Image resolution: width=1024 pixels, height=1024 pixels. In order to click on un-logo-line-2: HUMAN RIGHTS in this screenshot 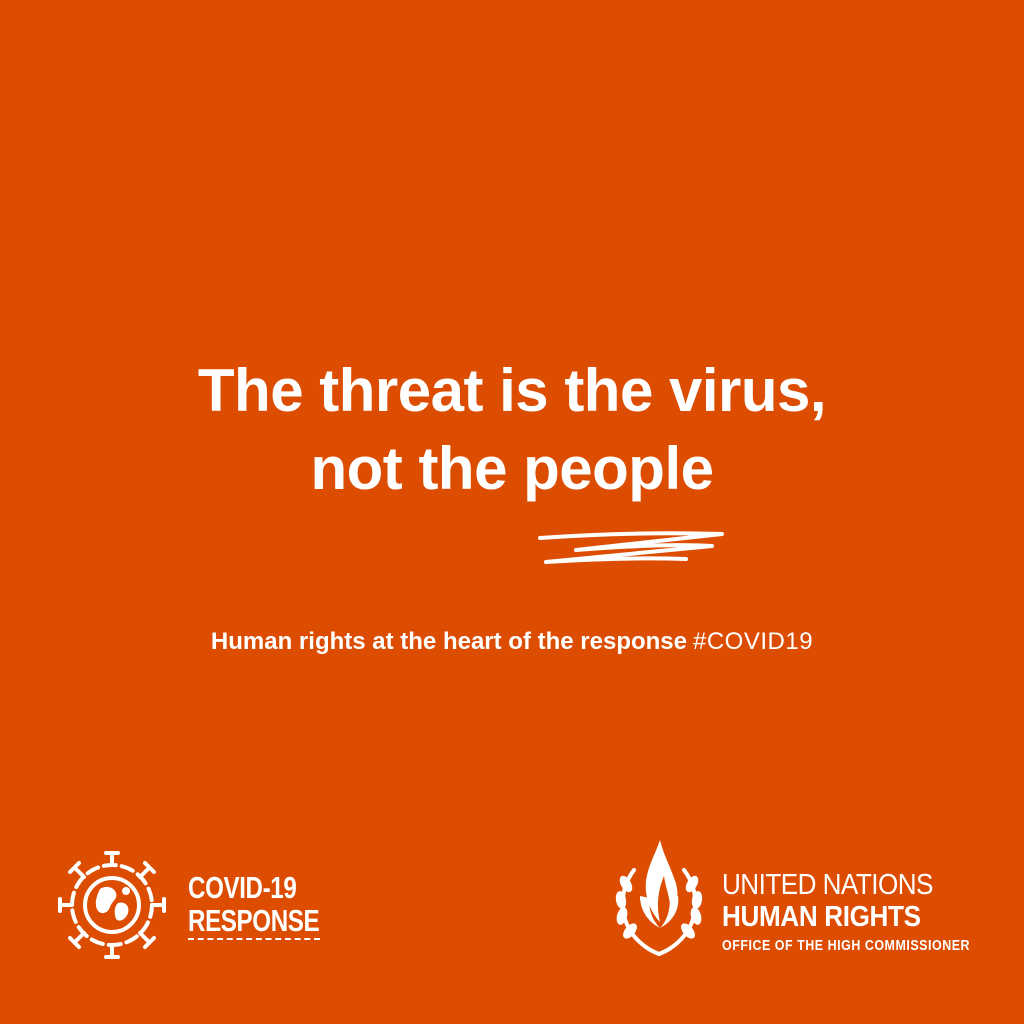, I will do `click(821, 917)`.